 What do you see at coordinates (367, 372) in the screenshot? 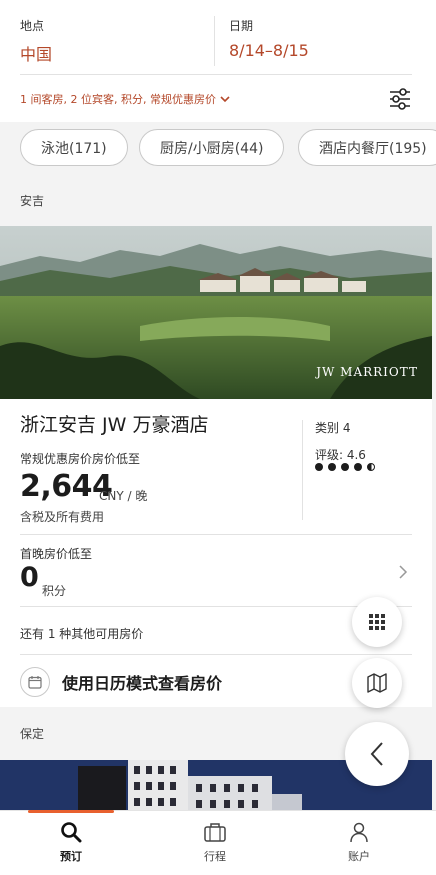
I see `brand-logo: JW MARRIOTT` at bounding box center [367, 372].